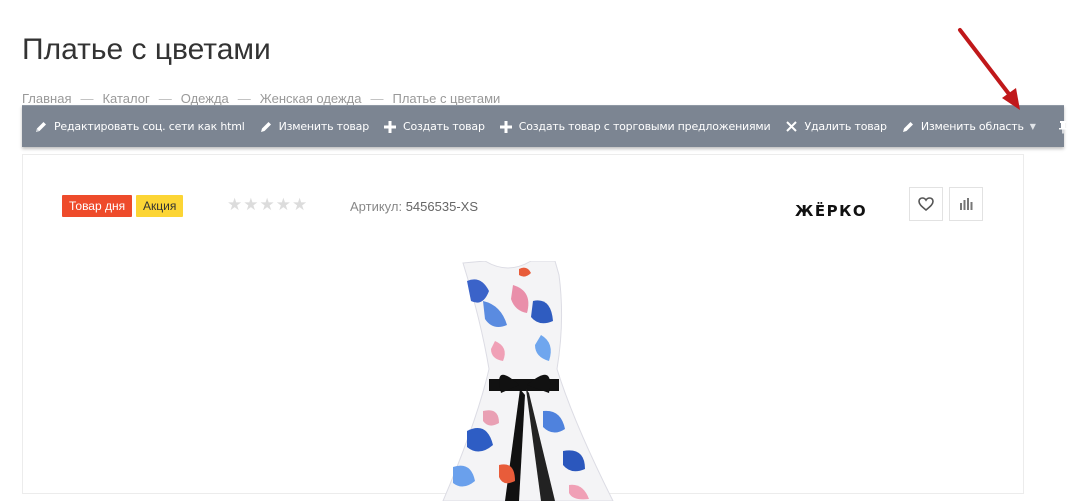  Describe the element at coordinates (146, 49) in the screenshot. I see `page-title: Платье с цветами` at that location.